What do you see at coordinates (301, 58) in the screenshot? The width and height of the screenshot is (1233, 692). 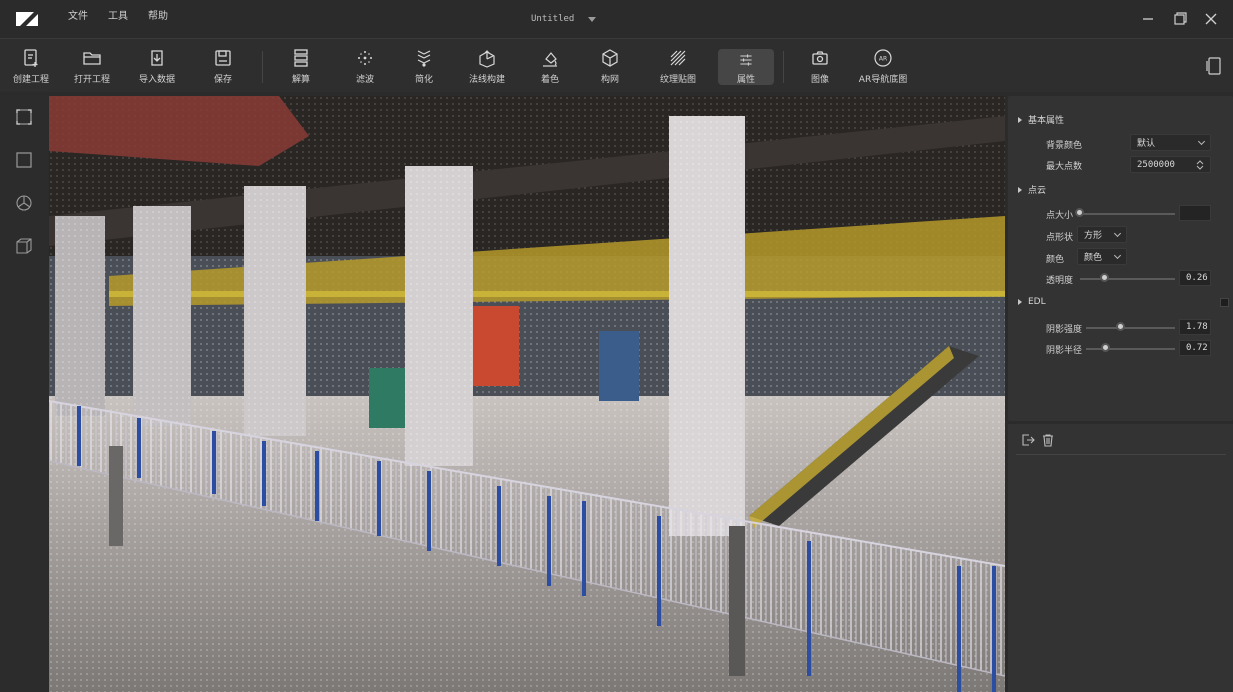 I see `solve-icon` at bounding box center [301, 58].